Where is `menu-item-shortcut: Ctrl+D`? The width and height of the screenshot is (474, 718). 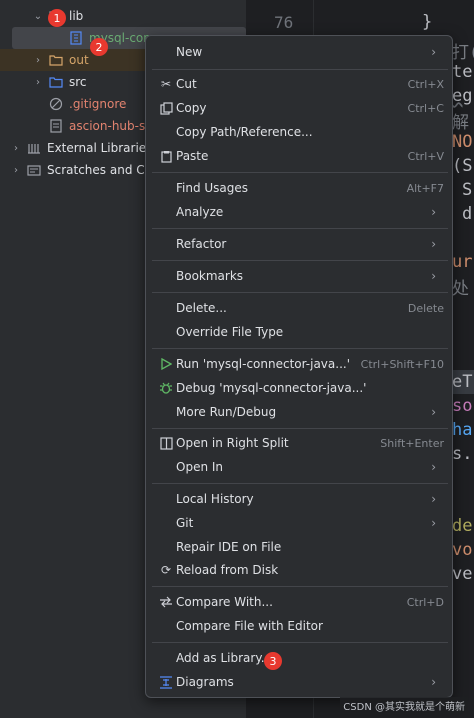
menu-item-shortcut: Ctrl+D is located at coordinates (425, 602).